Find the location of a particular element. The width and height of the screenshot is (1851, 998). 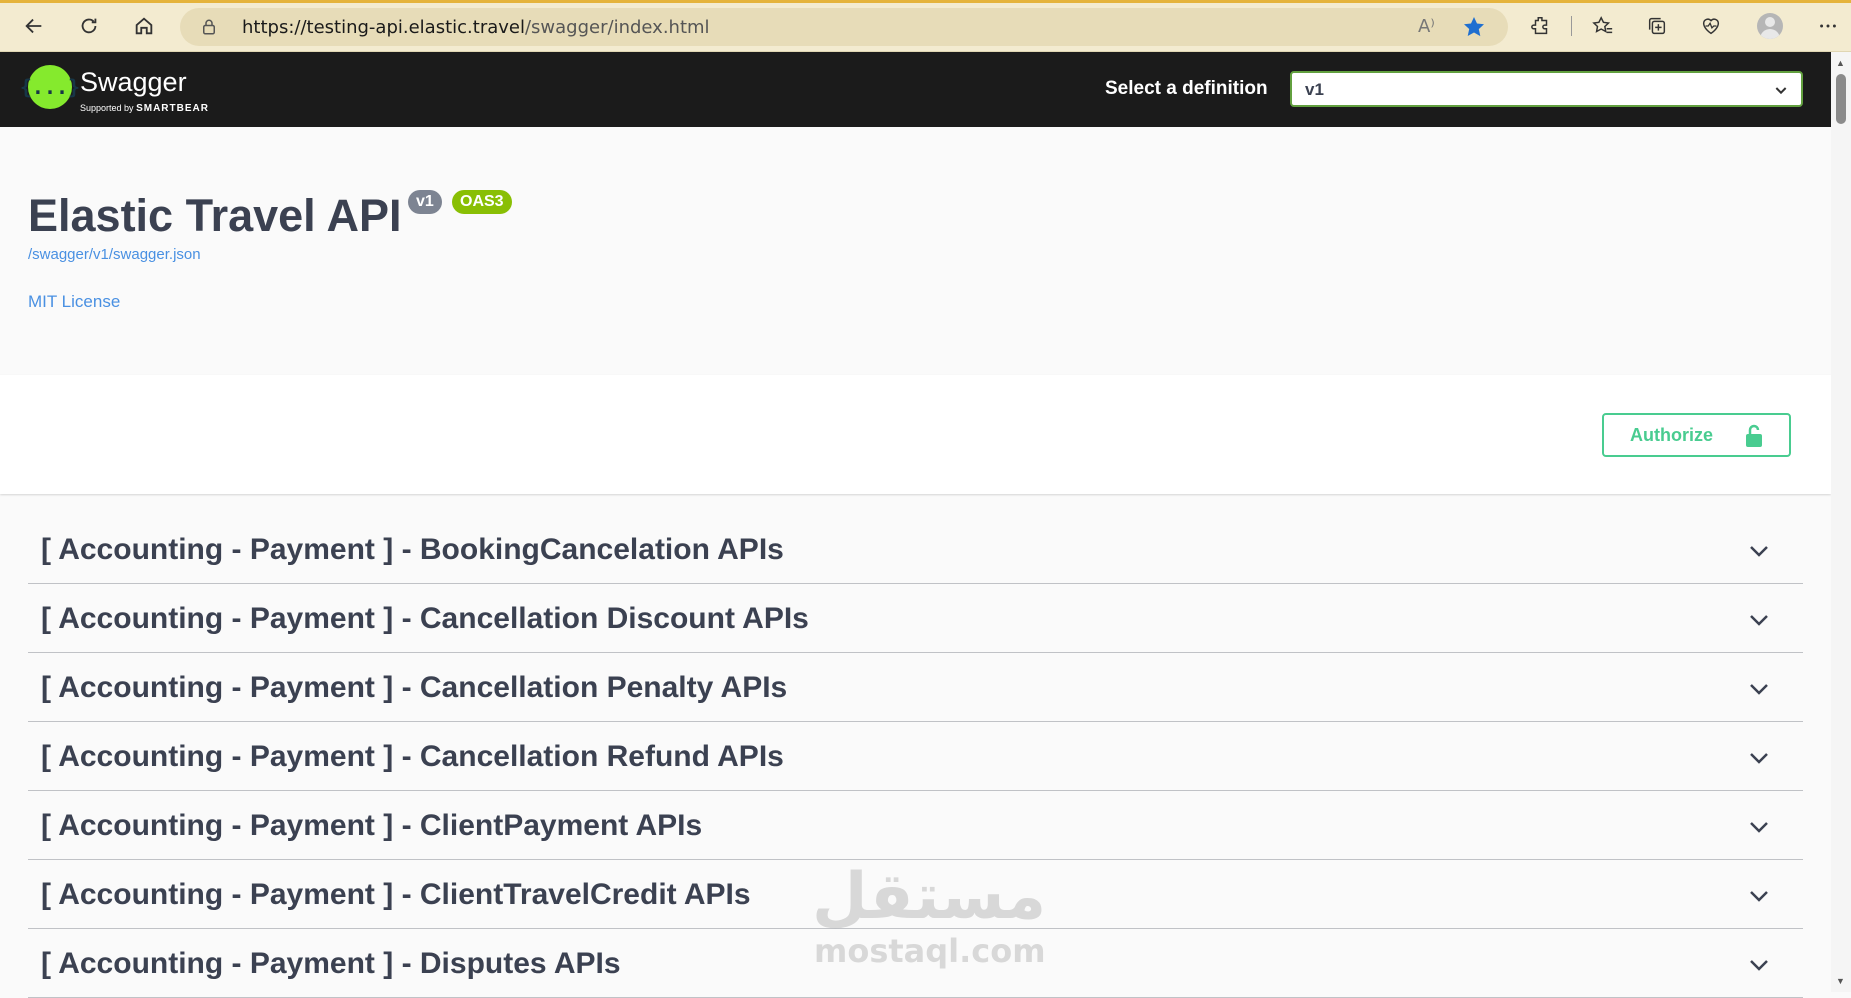

swagger-logo-text: Swagger is located at coordinates (133, 82).